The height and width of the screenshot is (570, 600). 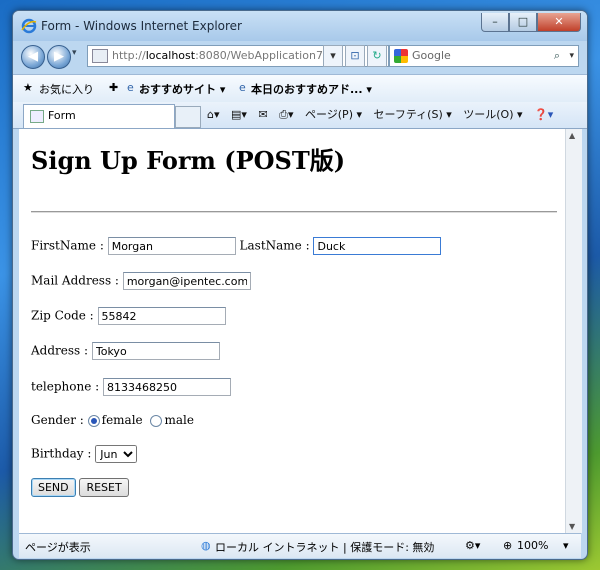 I want to click on home-icon: ⌂▾, so click(x=213, y=114).